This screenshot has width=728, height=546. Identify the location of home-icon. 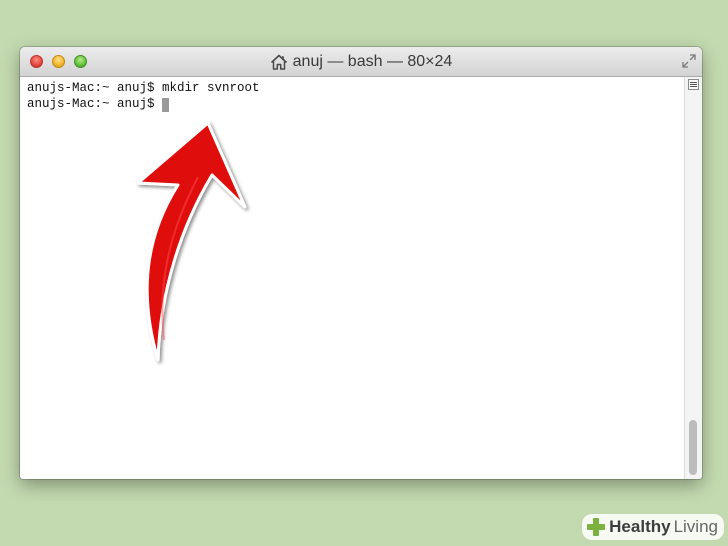
(278, 62).